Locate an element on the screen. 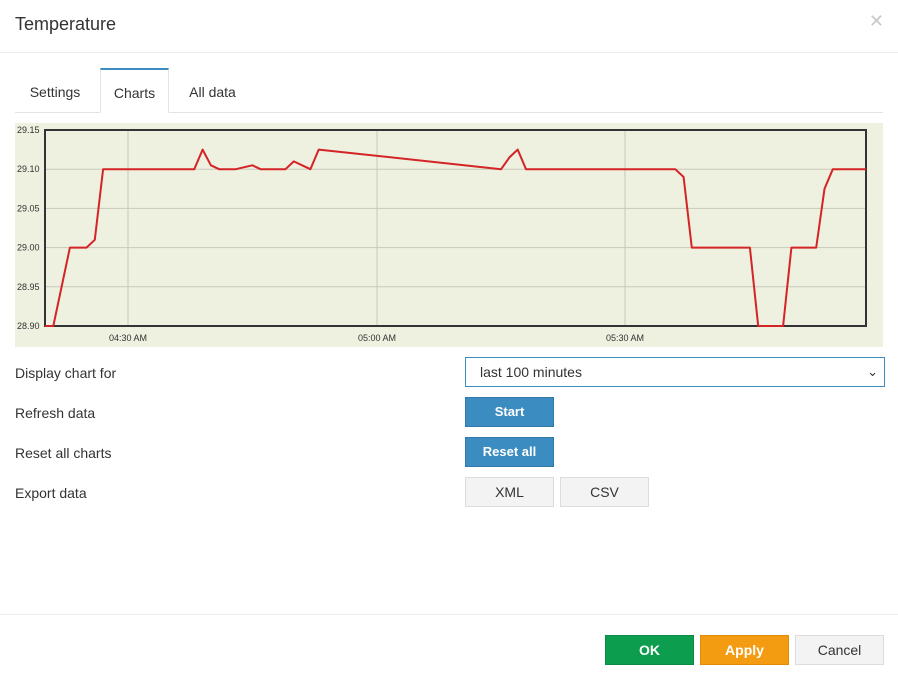 The image size is (898, 680). close-icon: ✕ is located at coordinates (876, 21).